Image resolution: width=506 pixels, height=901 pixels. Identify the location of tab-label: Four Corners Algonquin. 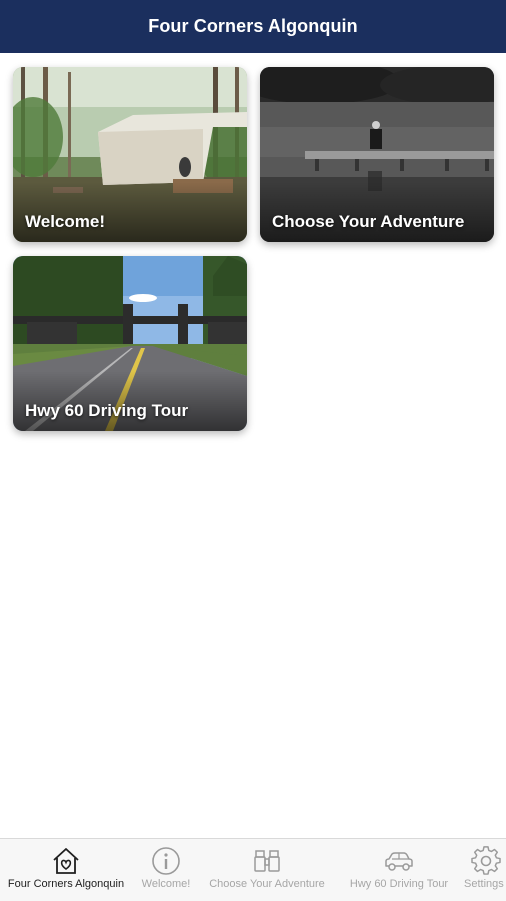
(66, 884).